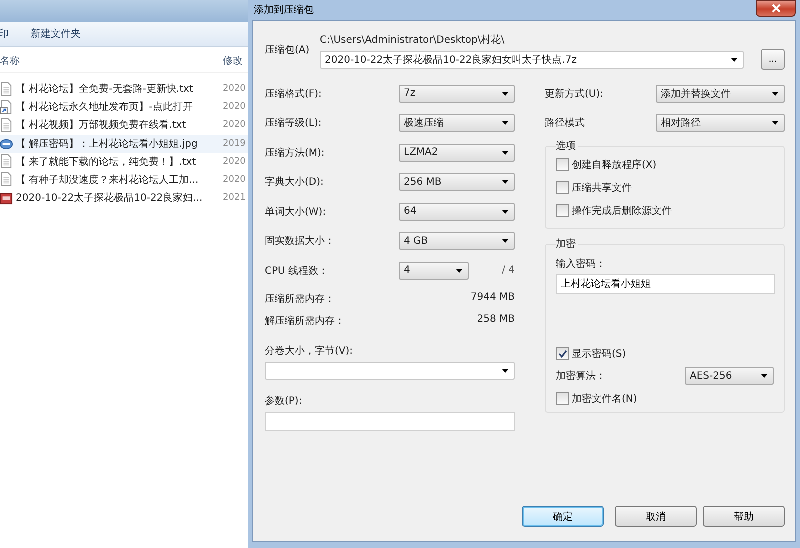  Describe the element at coordinates (111, 61) in the screenshot. I see `column-header: 名称` at that location.